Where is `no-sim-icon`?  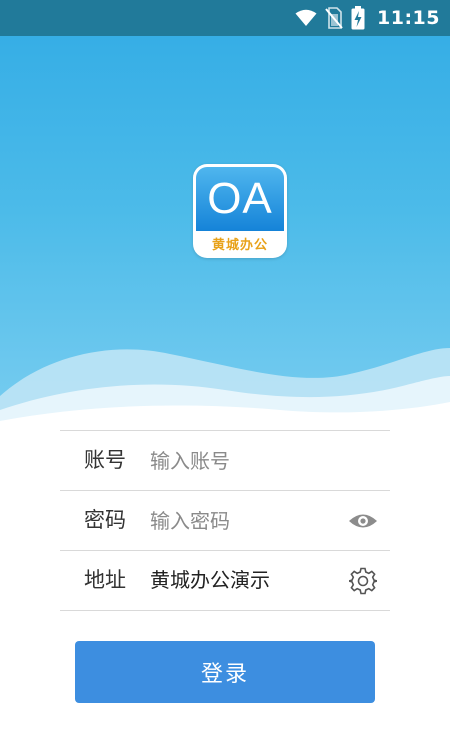
no-sim-icon is located at coordinates (334, 18).